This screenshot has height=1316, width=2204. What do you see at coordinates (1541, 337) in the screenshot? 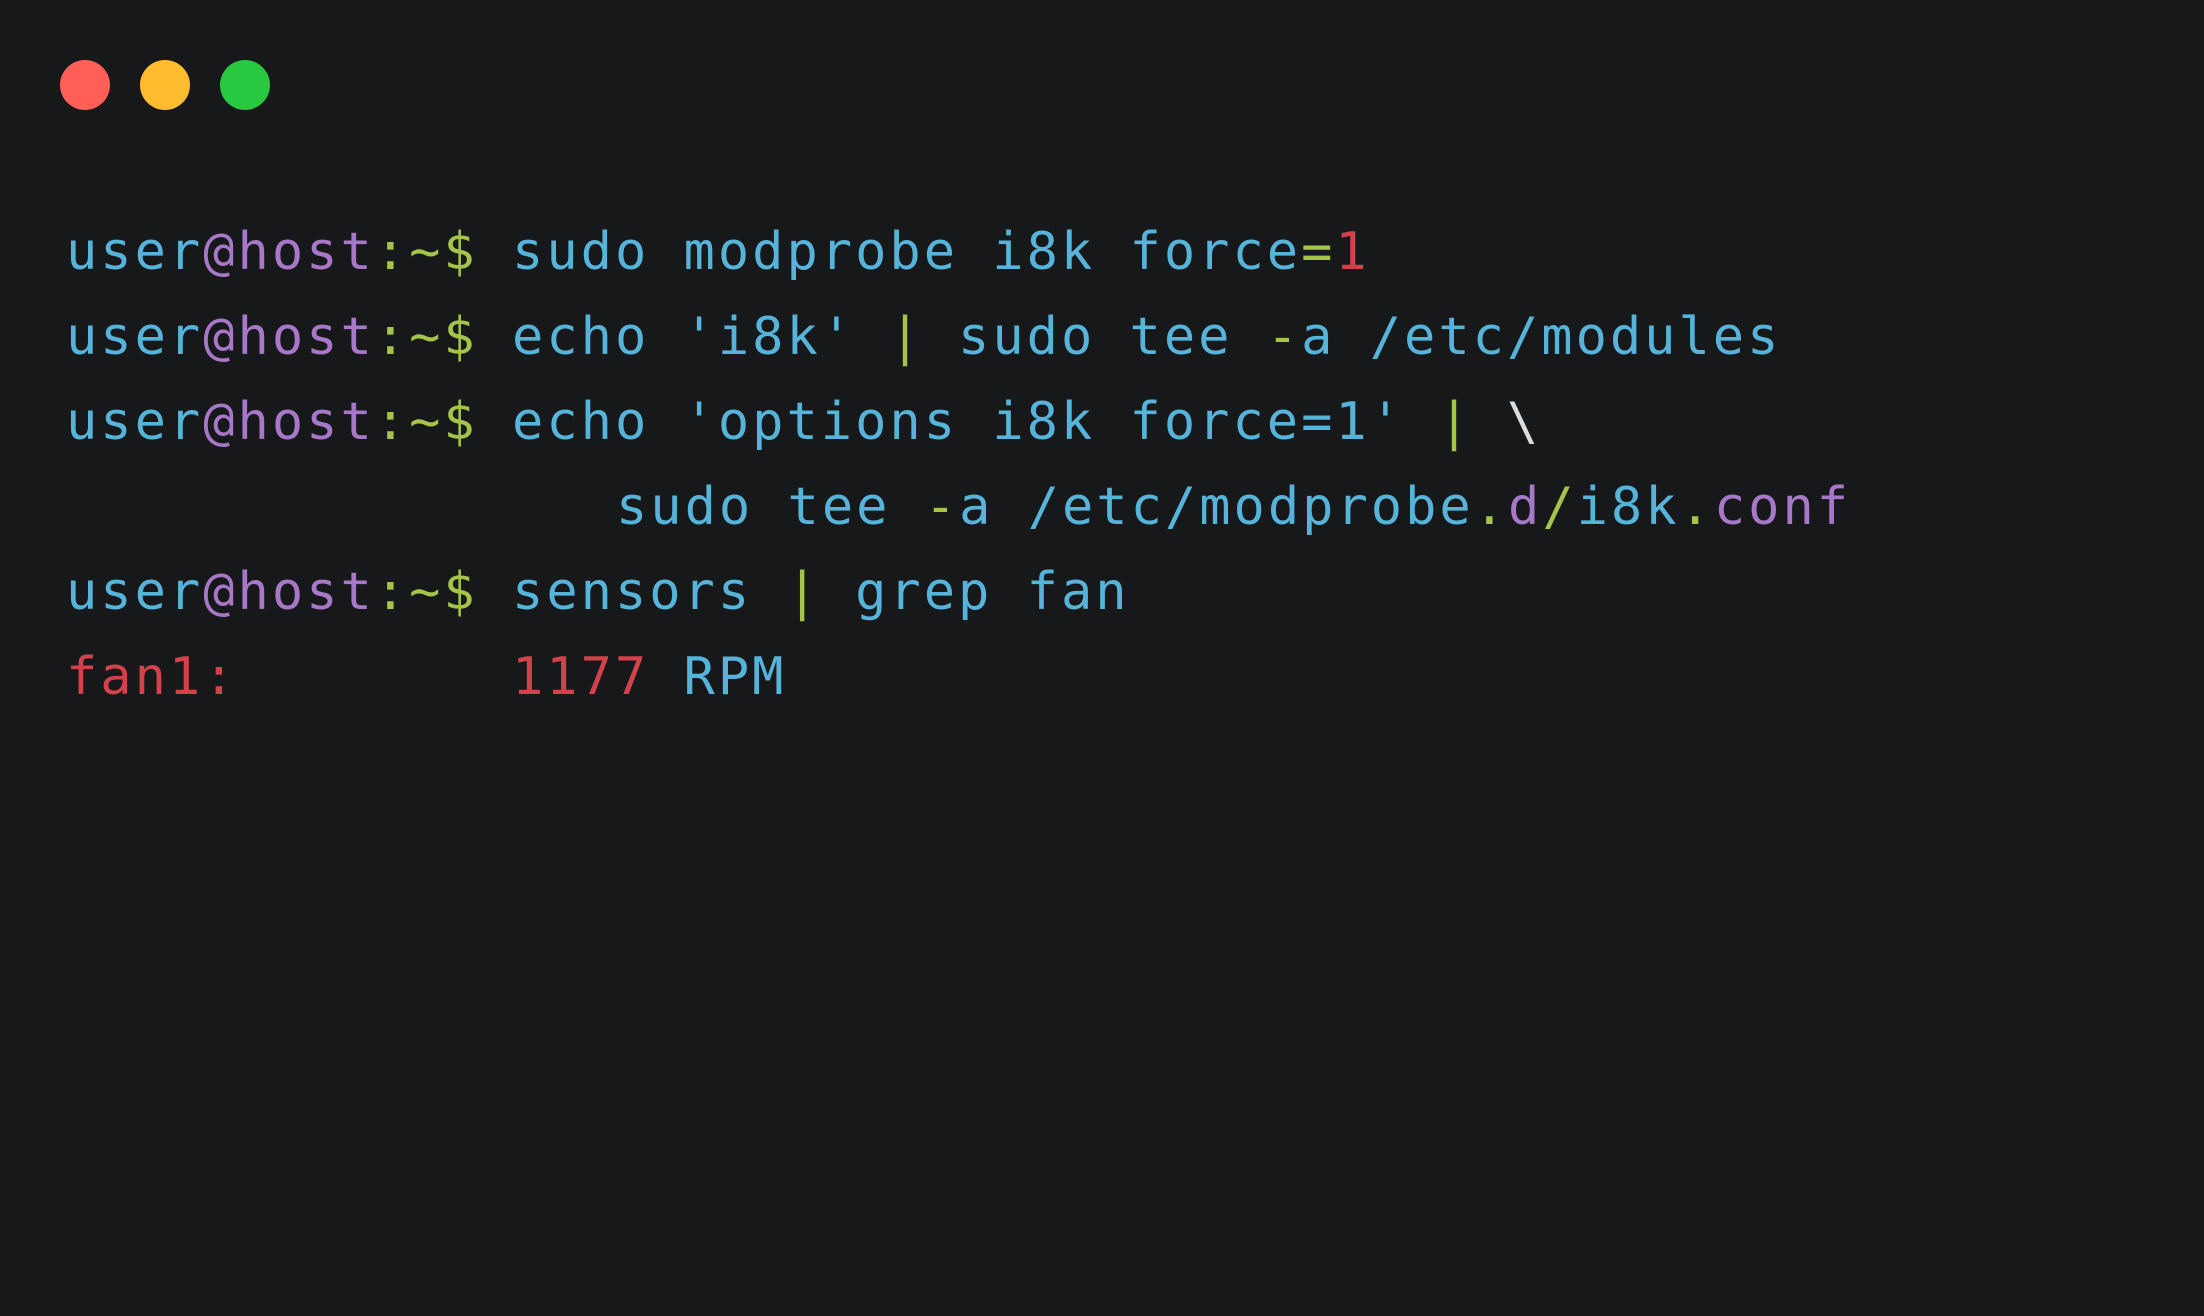
I see `terminal-text: a /etc/modules` at bounding box center [1541, 337].